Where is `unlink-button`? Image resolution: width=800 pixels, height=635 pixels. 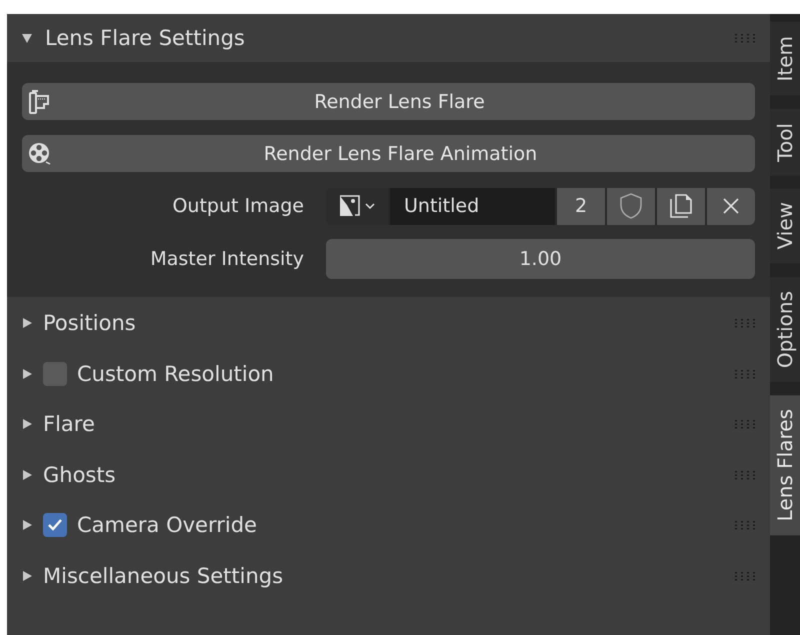
unlink-button is located at coordinates (731, 206).